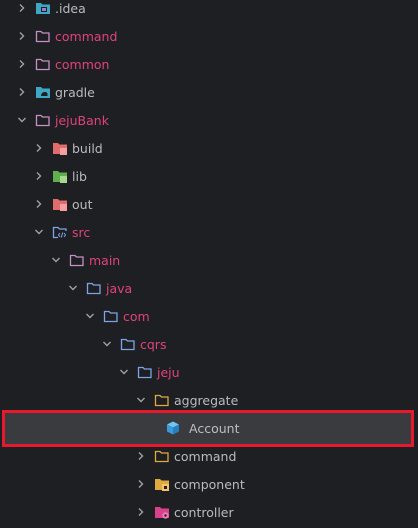  What do you see at coordinates (209, 288) in the screenshot?
I see `tree-item-java: java` at bounding box center [209, 288].